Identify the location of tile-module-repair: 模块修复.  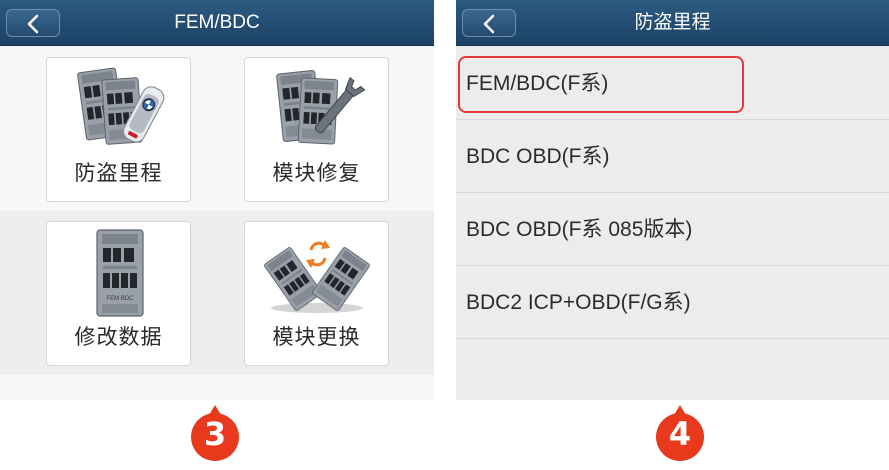
(316, 129).